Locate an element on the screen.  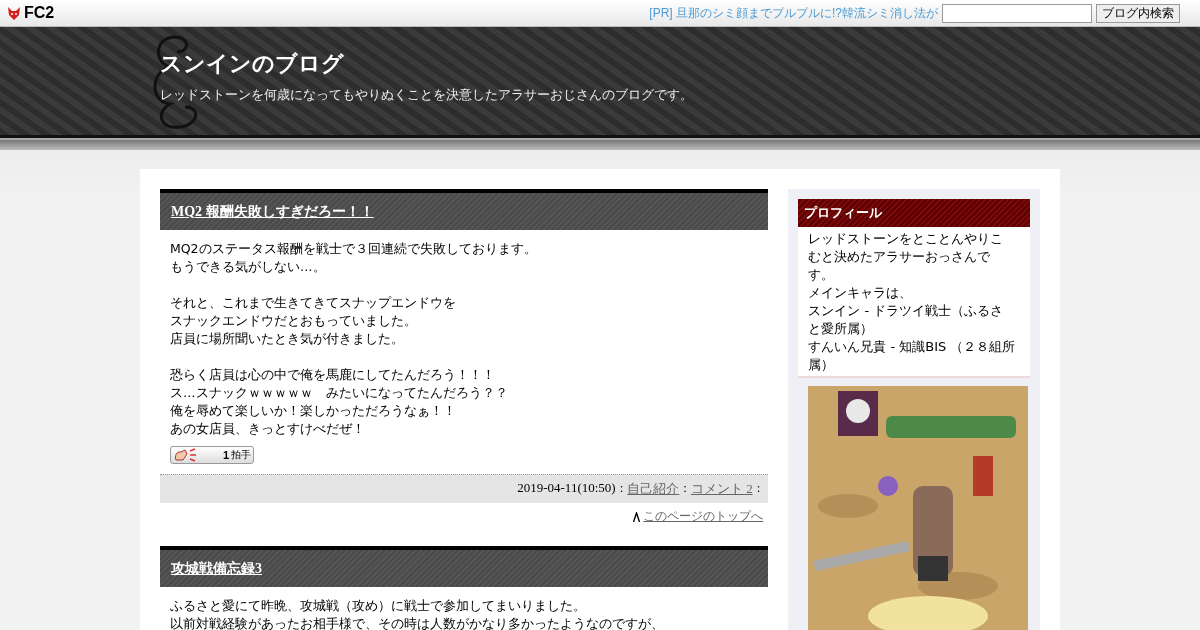
blog-description: レッドストーンを何歳になってもやりぬくことを決意したアラサーおじさんのブログです。 is located at coordinates (426, 95).